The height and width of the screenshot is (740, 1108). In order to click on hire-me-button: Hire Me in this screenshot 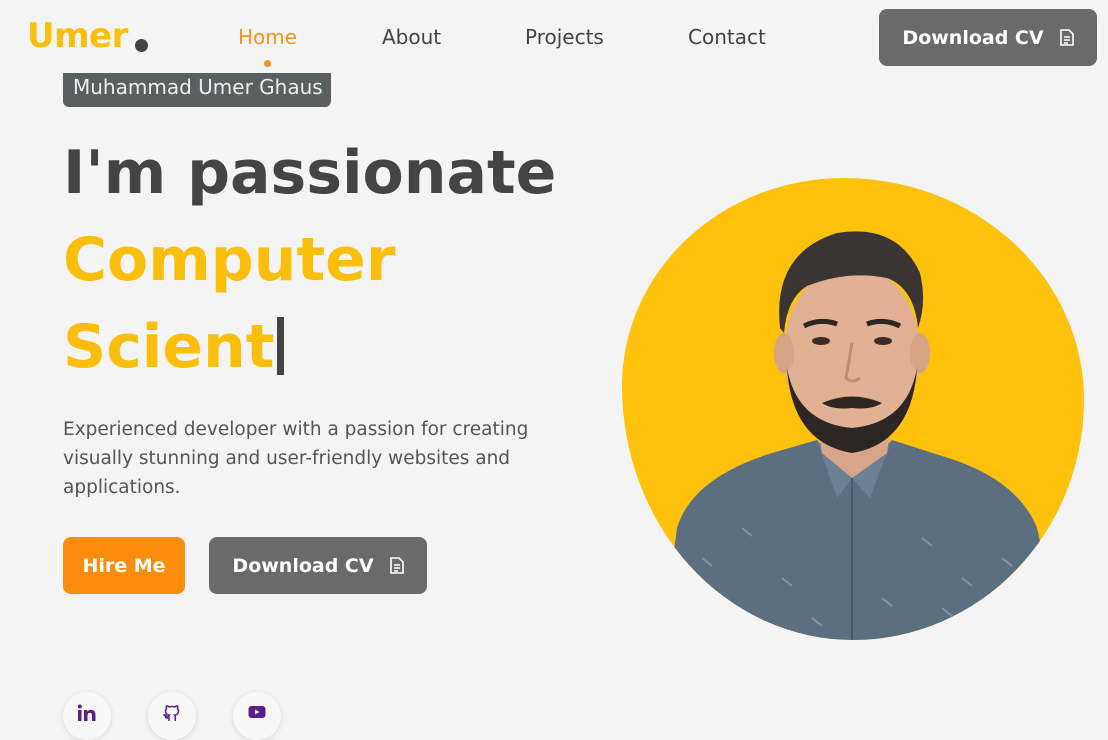, I will do `click(124, 565)`.